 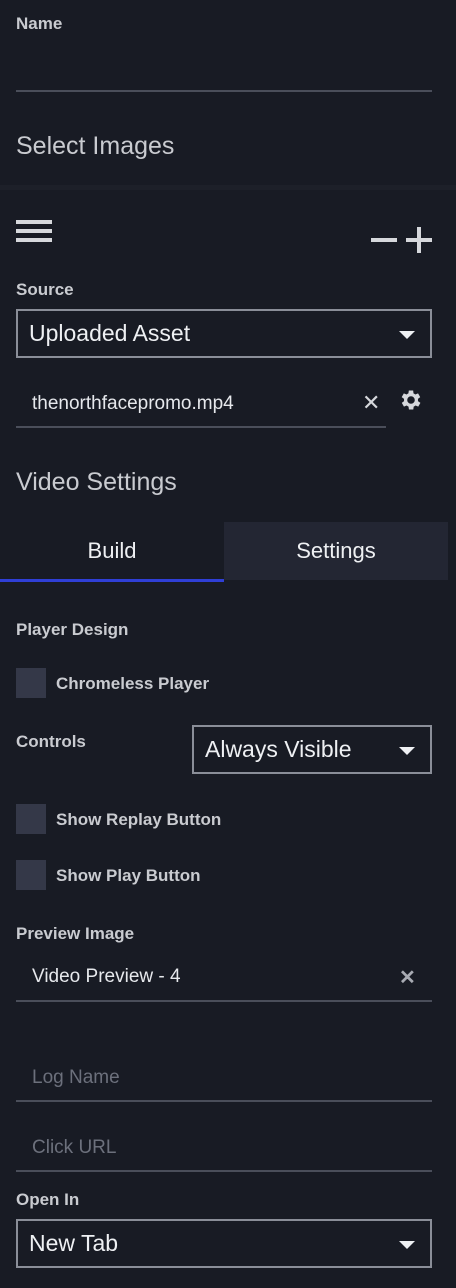 I want to click on gear-icon, so click(x=411, y=400).